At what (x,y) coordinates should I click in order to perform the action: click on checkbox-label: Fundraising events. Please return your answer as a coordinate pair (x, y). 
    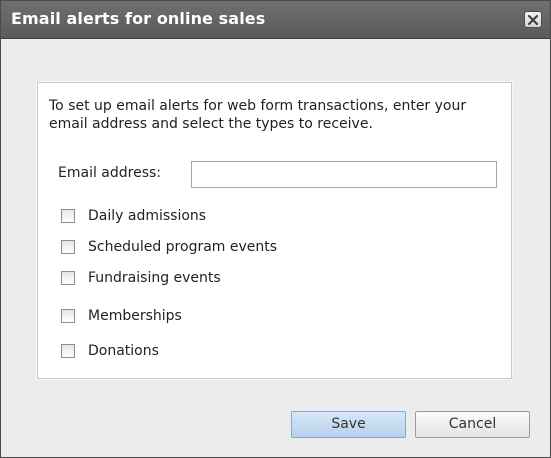
    Looking at the image, I should click on (154, 278).